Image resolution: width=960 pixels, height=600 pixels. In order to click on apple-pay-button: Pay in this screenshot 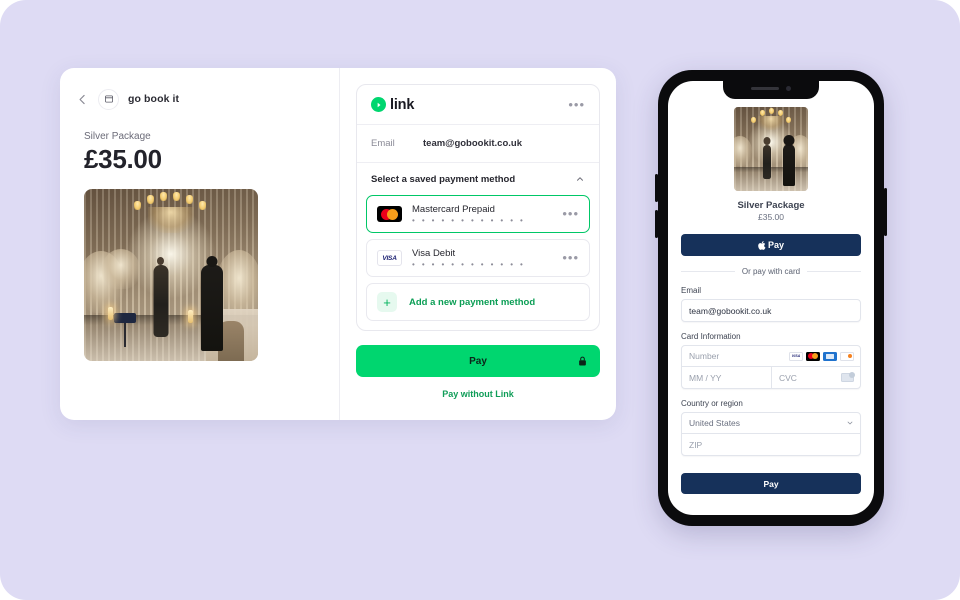, I will do `click(771, 245)`.